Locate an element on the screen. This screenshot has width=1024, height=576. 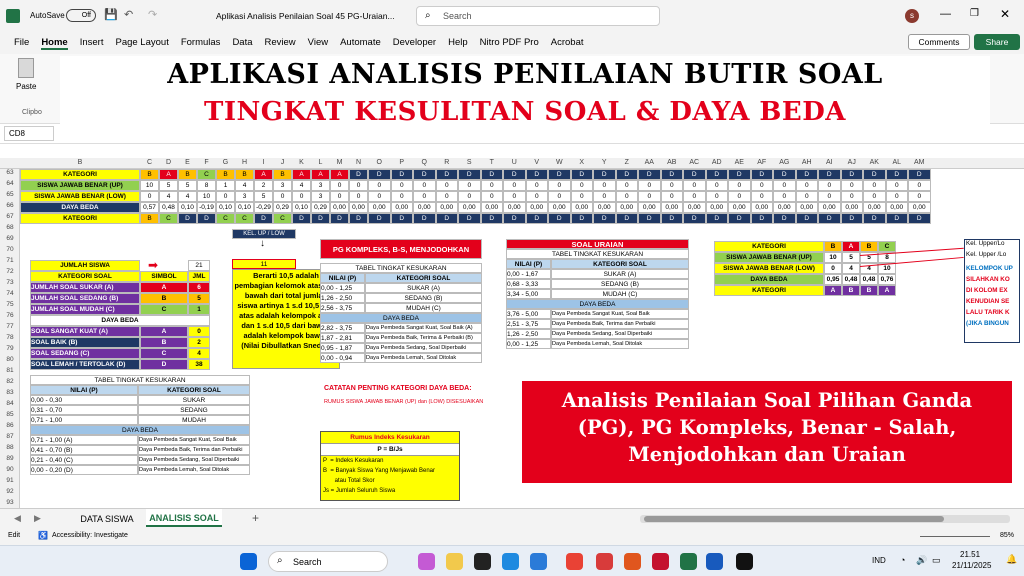
cell-r65-17: 0 is located at coordinates (491, 196).